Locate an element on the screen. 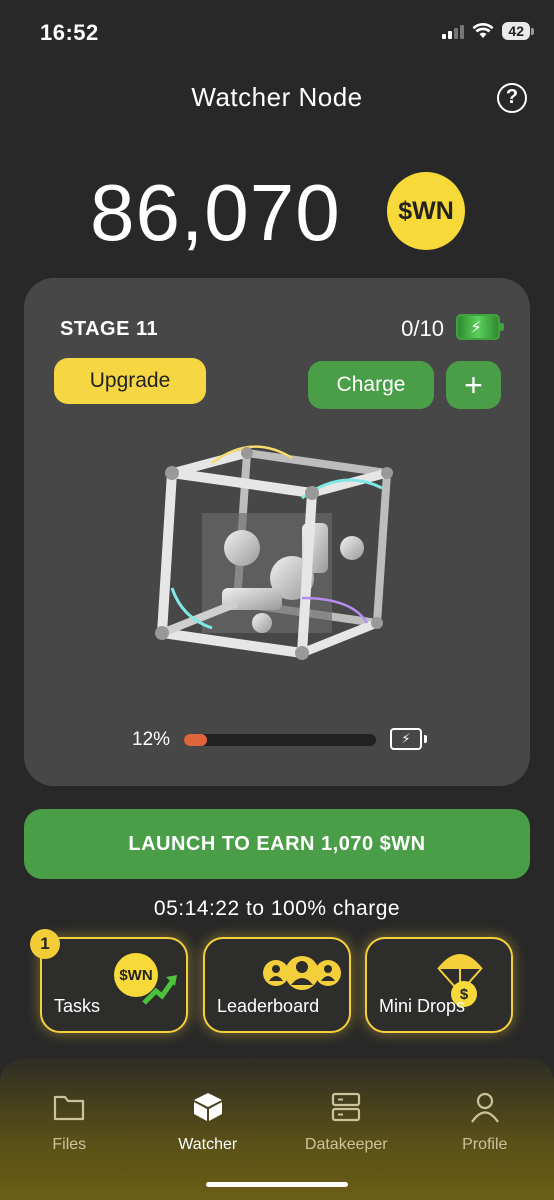  page-title: Watcher Node is located at coordinates (277, 97).